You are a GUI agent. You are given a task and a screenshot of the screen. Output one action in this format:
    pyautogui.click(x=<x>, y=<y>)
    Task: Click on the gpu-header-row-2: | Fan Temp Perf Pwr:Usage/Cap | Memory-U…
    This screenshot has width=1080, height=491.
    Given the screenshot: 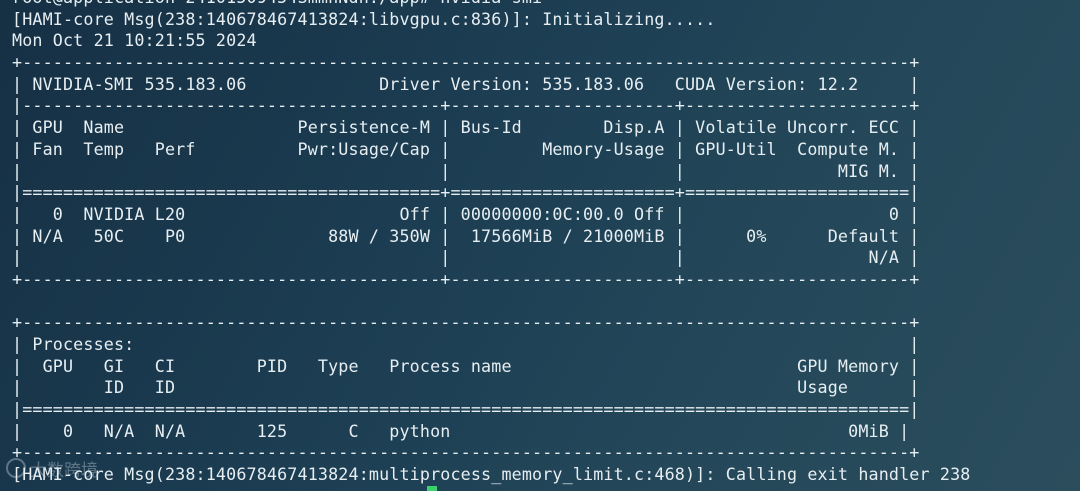 What is the action you would take?
    pyautogui.click(x=466, y=148)
    